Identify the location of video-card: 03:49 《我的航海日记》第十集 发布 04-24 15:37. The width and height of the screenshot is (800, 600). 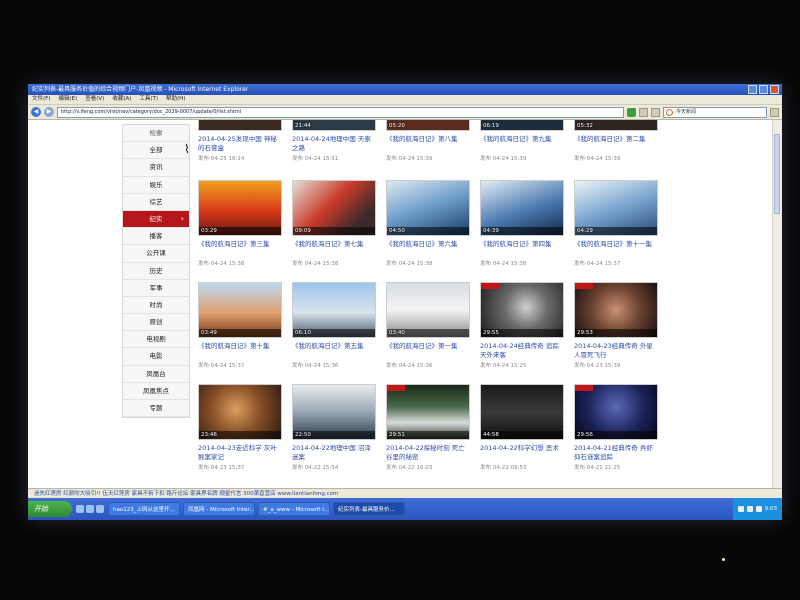
(240, 326).